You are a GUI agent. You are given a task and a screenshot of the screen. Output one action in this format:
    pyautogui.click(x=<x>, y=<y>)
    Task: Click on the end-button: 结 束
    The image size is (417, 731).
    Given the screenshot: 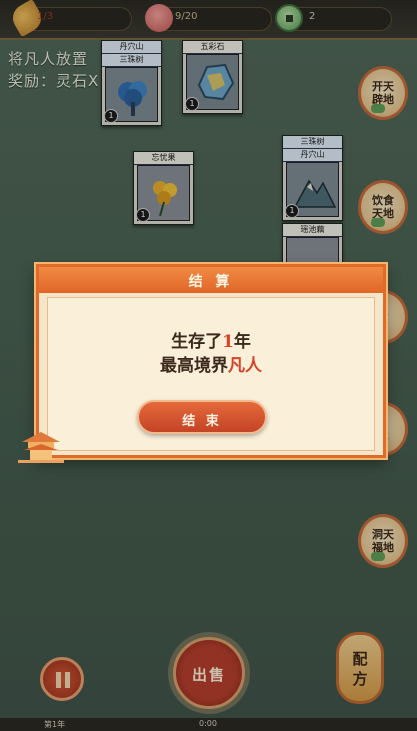 What is the action you would take?
    pyautogui.click(x=202, y=417)
    